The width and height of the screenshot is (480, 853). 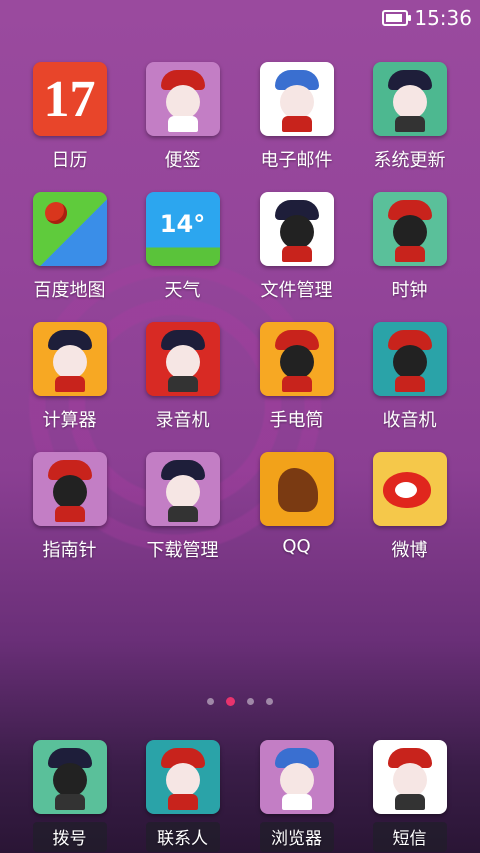 I want to click on app-label: 计算器, so click(x=69, y=420).